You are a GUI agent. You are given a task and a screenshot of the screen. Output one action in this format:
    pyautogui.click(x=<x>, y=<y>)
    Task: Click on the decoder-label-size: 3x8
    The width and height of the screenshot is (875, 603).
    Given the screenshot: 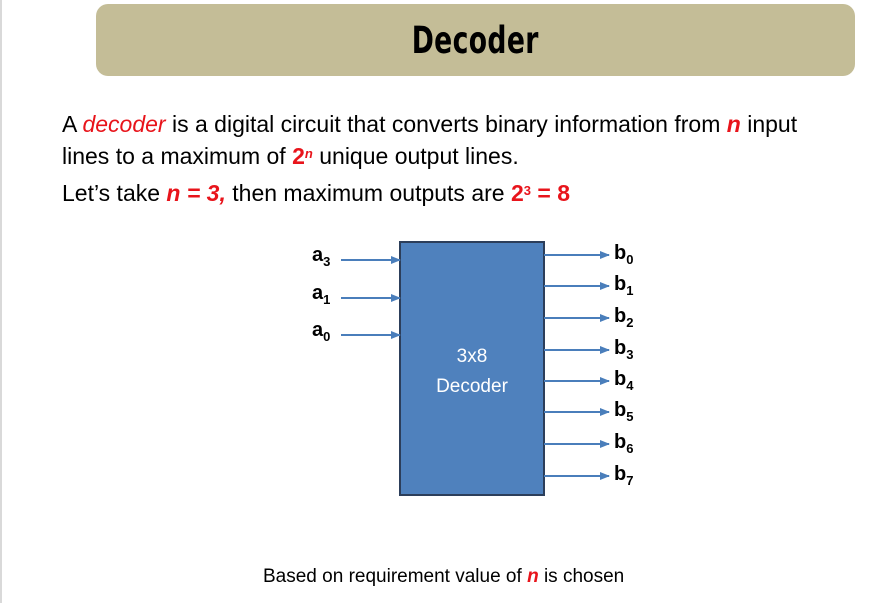 What is the action you would take?
    pyautogui.click(x=472, y=356)
    